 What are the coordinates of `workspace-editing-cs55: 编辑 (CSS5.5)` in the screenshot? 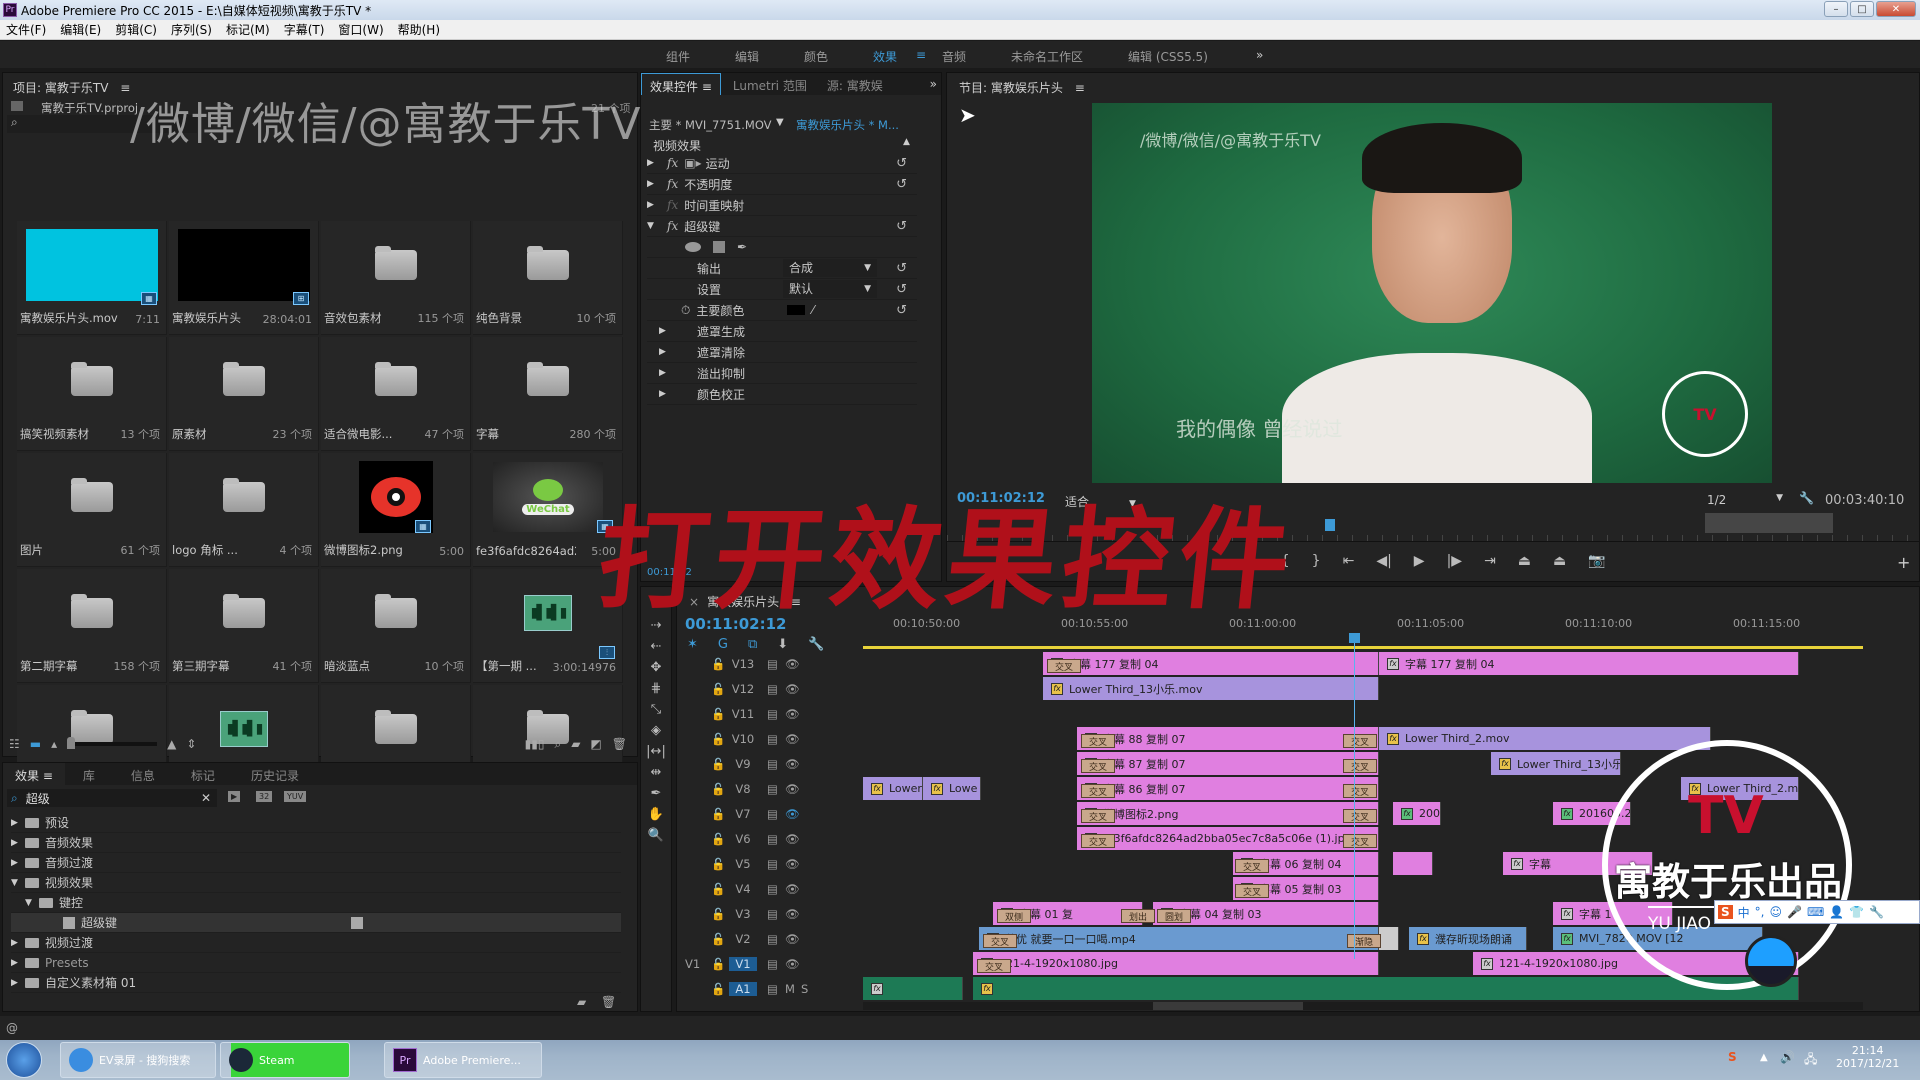 It's located at (1168, 56).